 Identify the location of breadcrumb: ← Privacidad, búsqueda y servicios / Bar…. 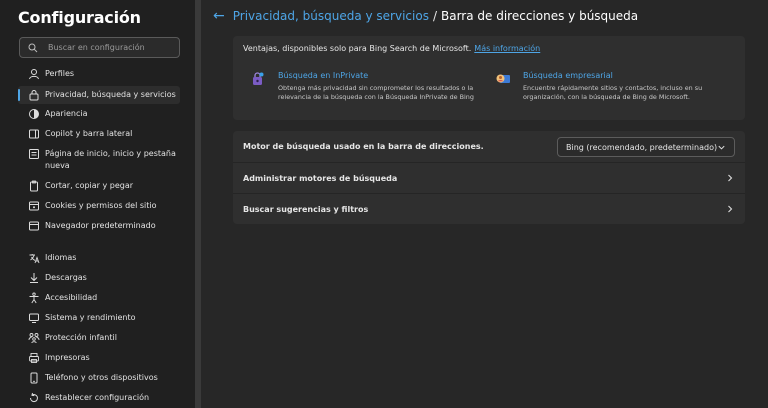
(425, 16).